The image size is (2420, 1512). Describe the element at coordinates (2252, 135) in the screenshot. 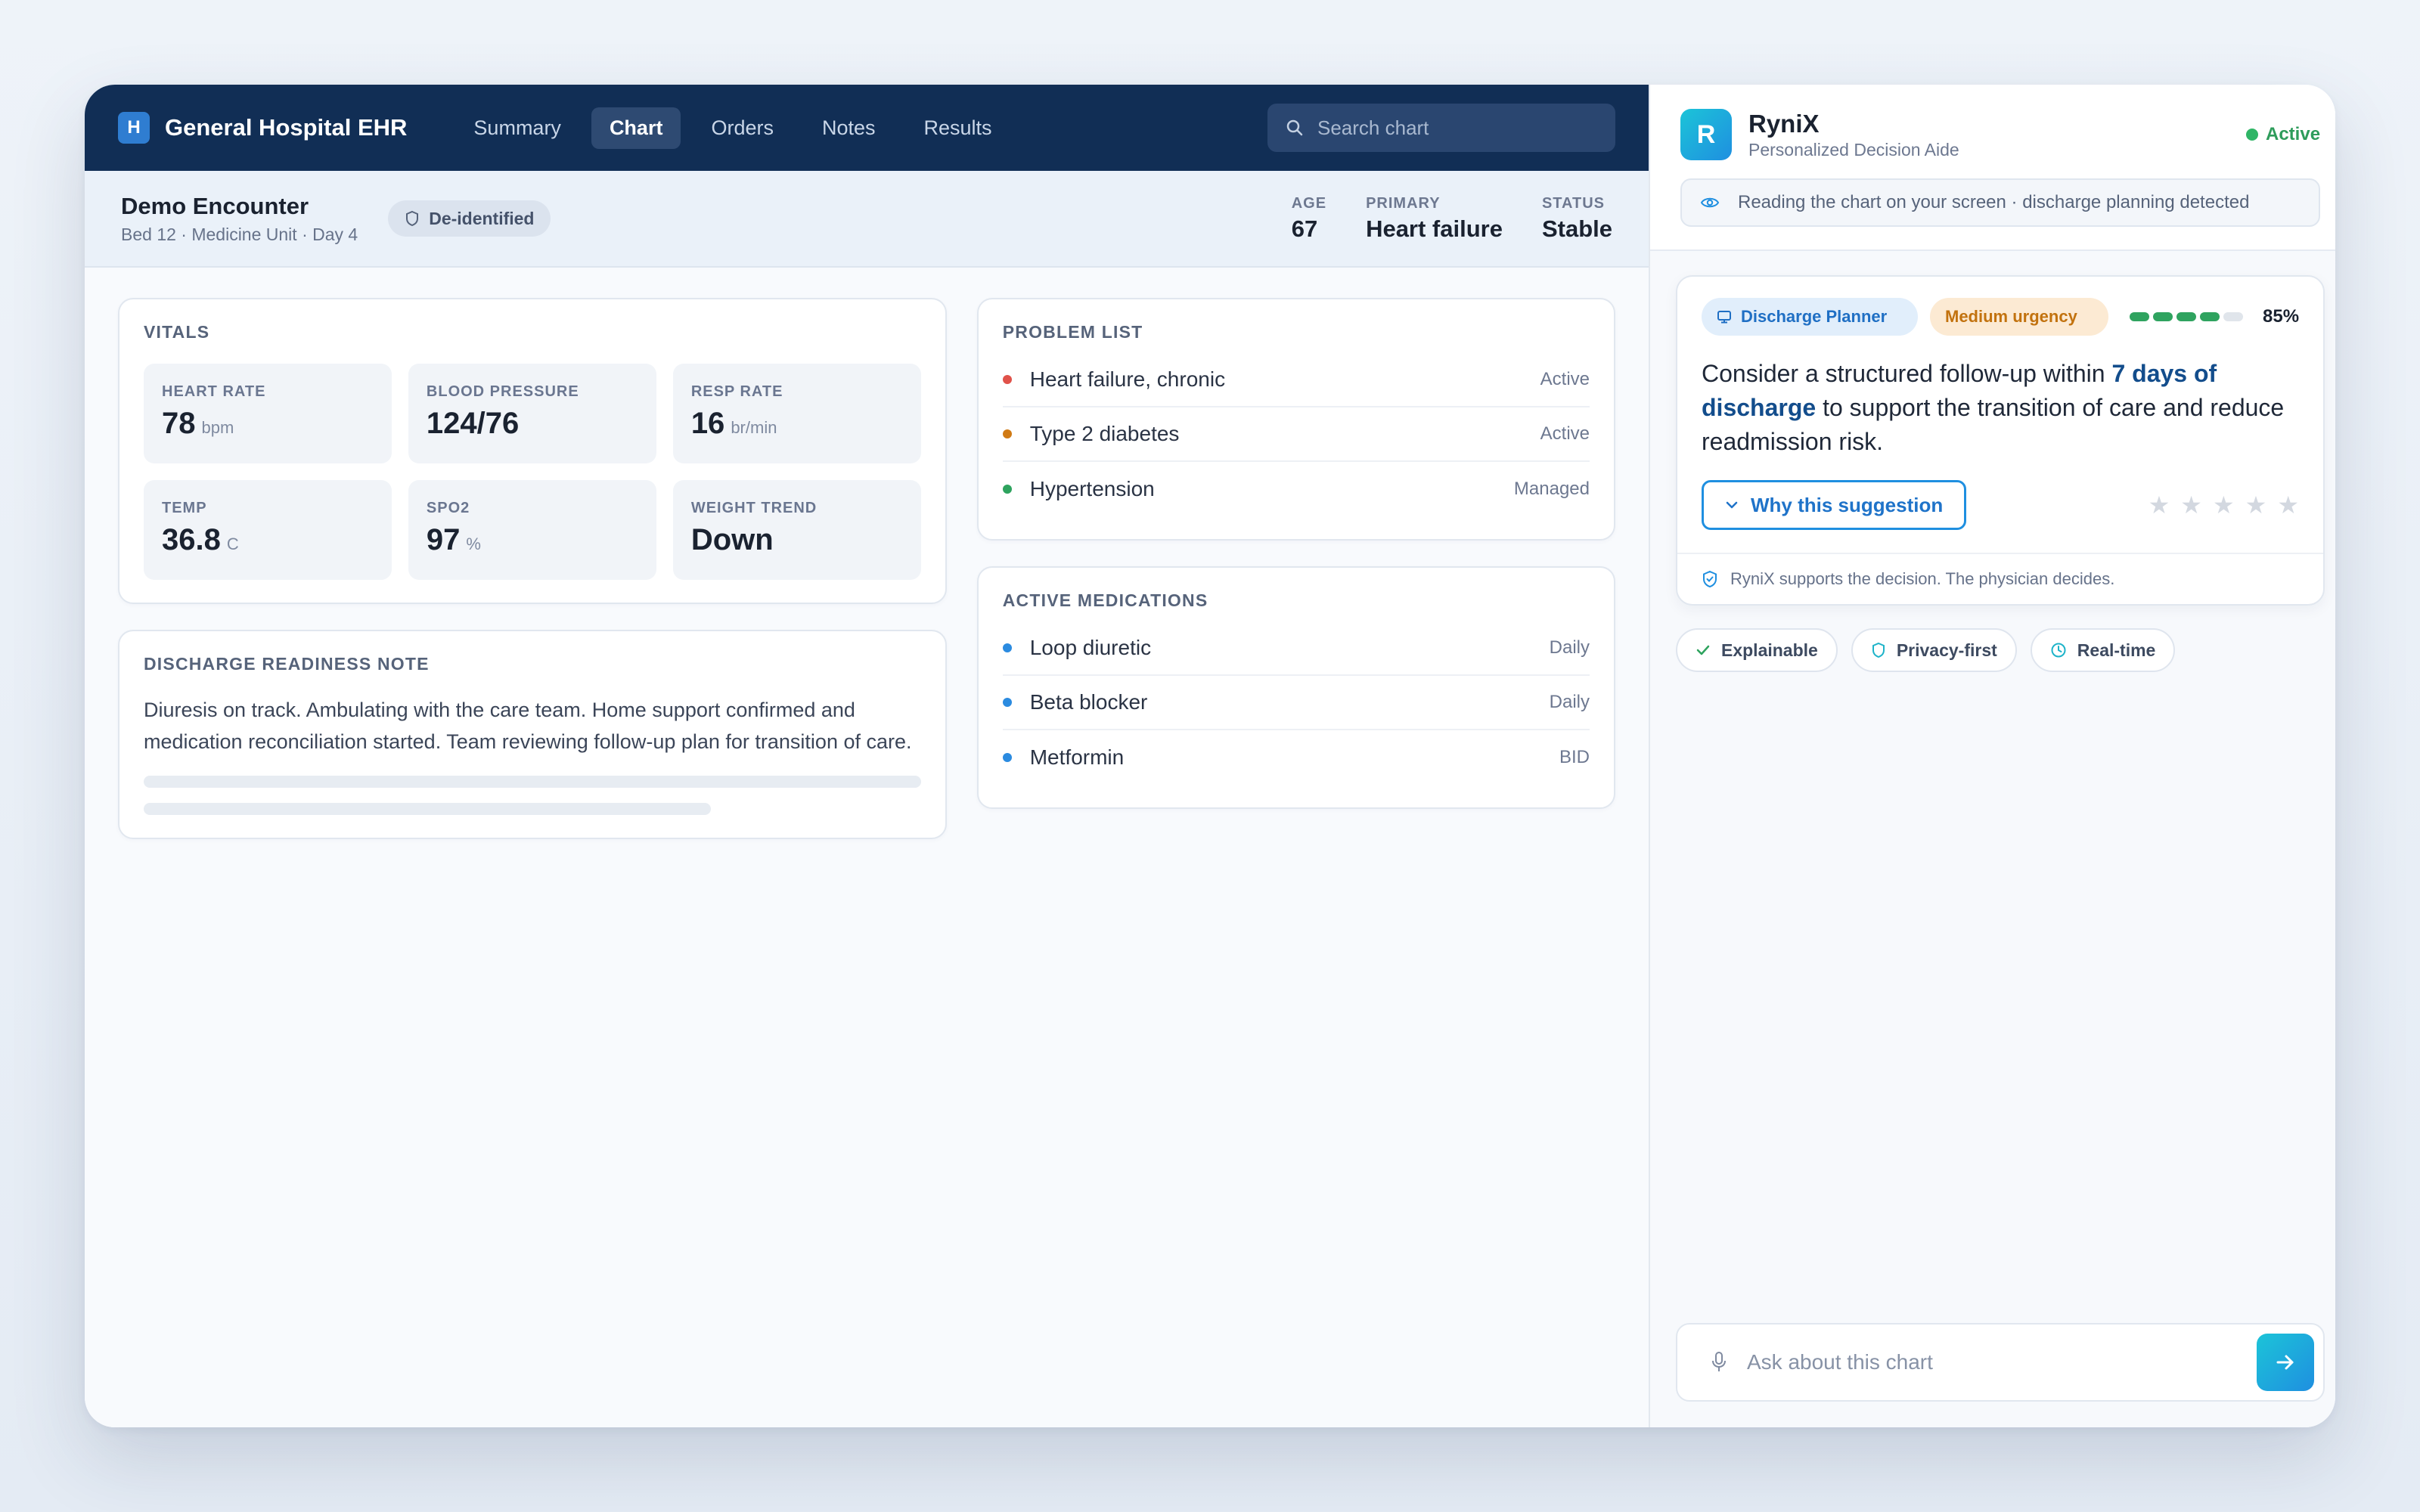

I see `active-dot` at that location.